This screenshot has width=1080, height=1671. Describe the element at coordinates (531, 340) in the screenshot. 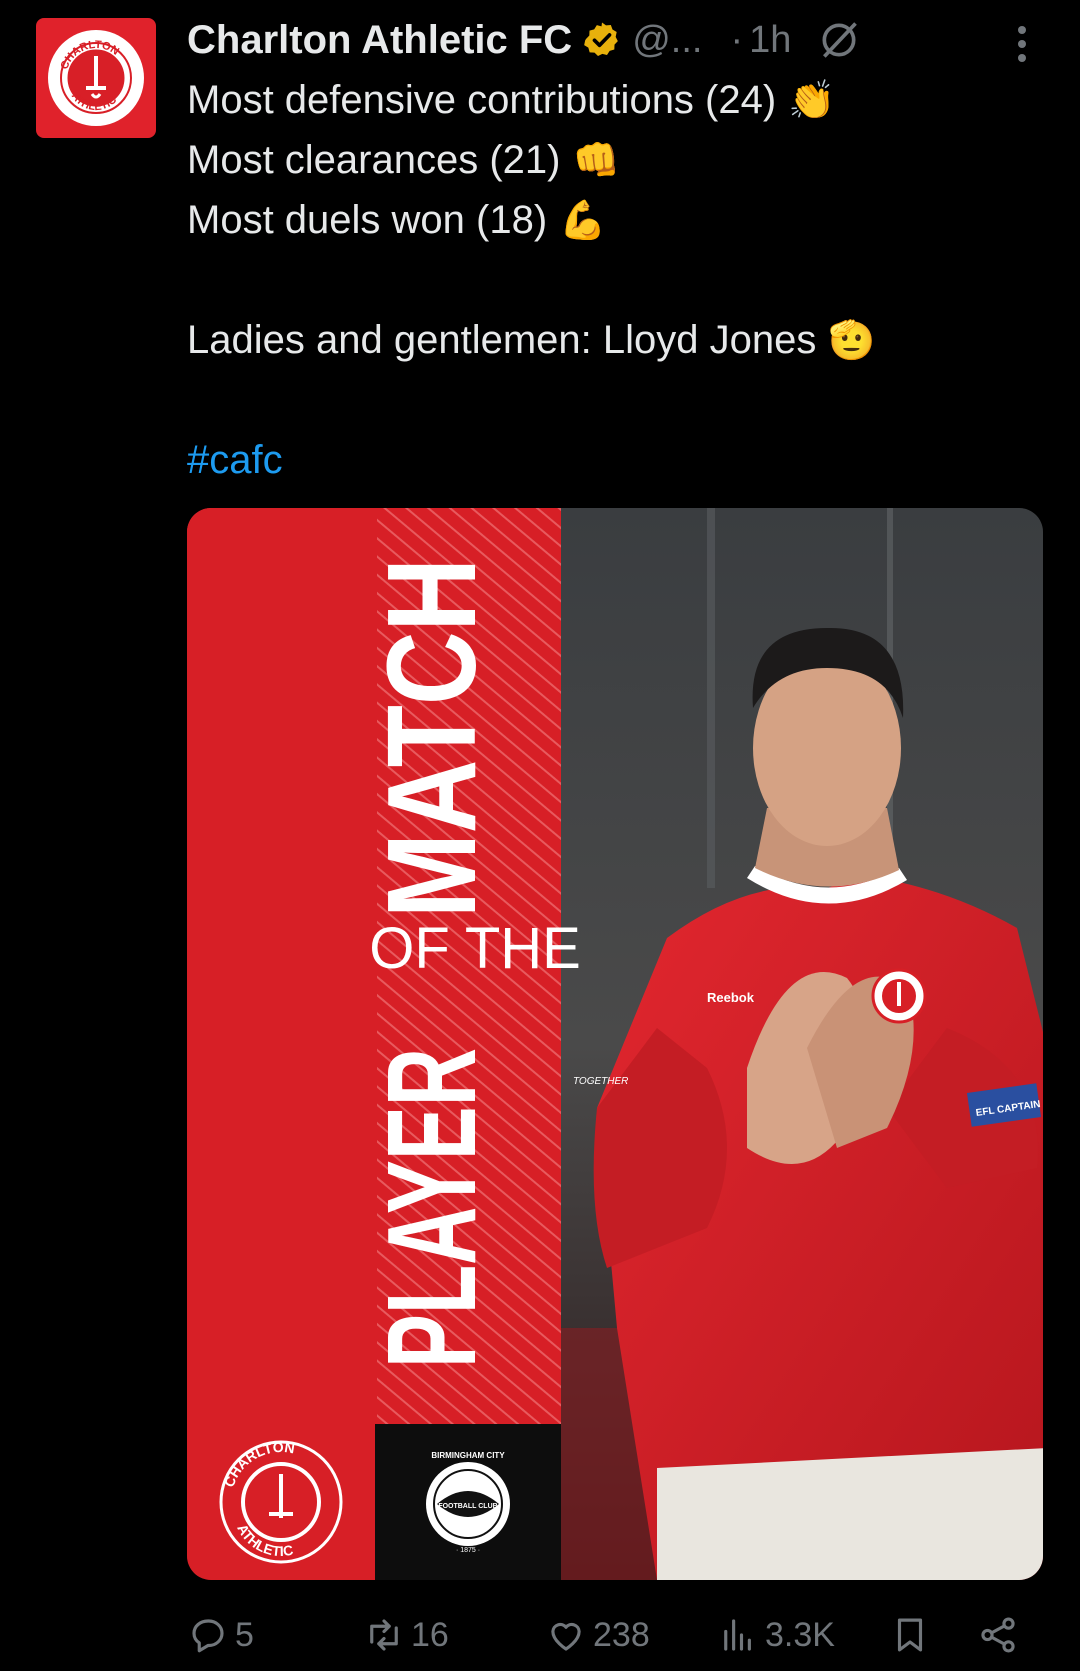

I see `closing-line: Ladies and gentlemen: Lloyd Jones 🫡` at that location.